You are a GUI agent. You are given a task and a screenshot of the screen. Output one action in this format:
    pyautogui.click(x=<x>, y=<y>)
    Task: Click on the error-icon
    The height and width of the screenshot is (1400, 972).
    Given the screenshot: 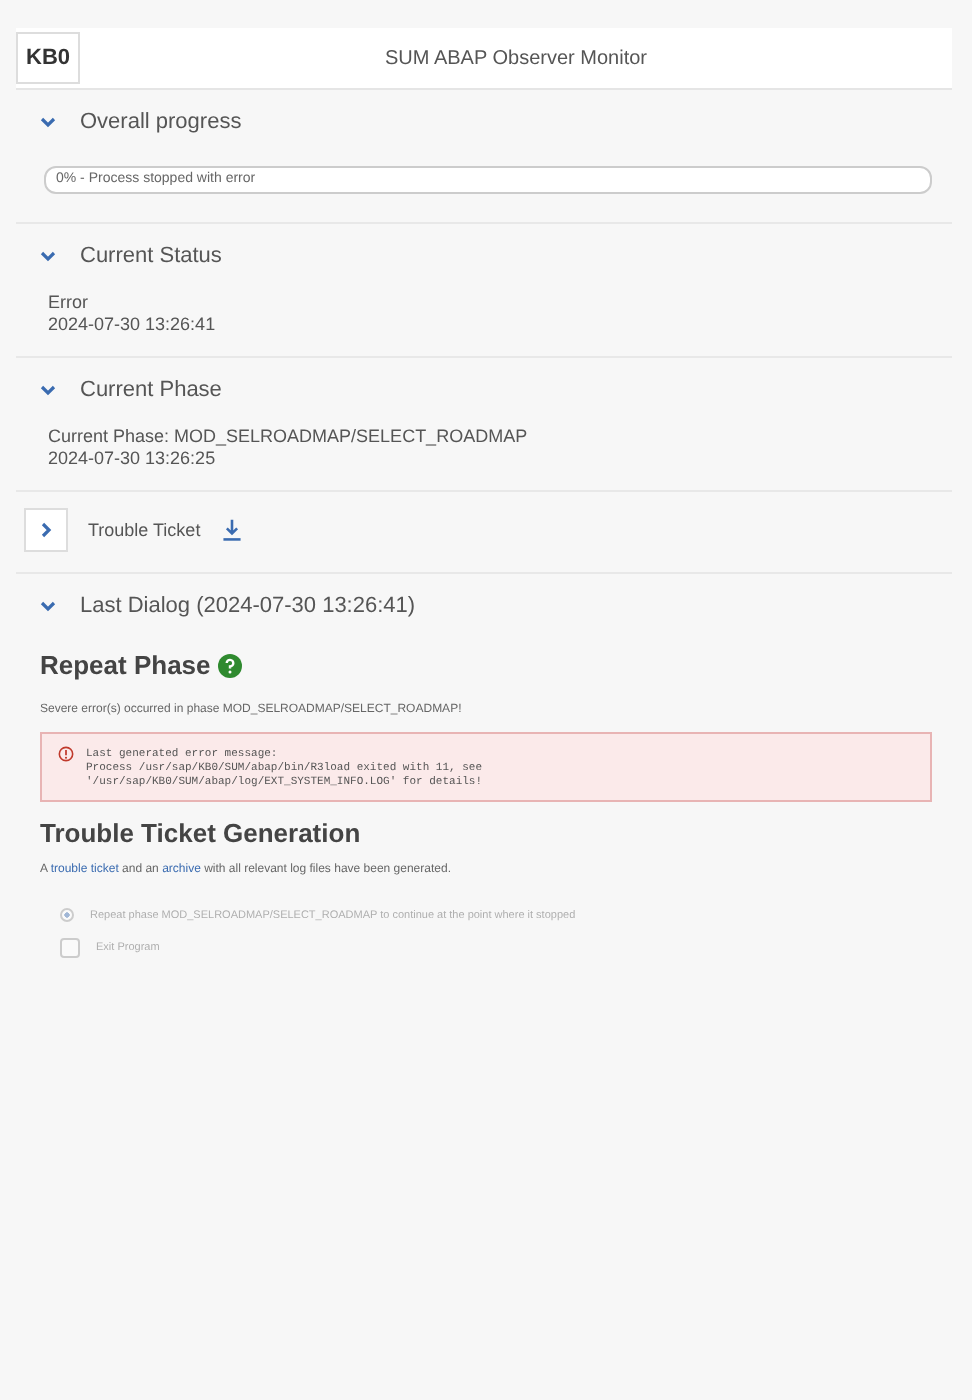 What is the action you would take?
    pyautogui.click(x=66, y=754)
    